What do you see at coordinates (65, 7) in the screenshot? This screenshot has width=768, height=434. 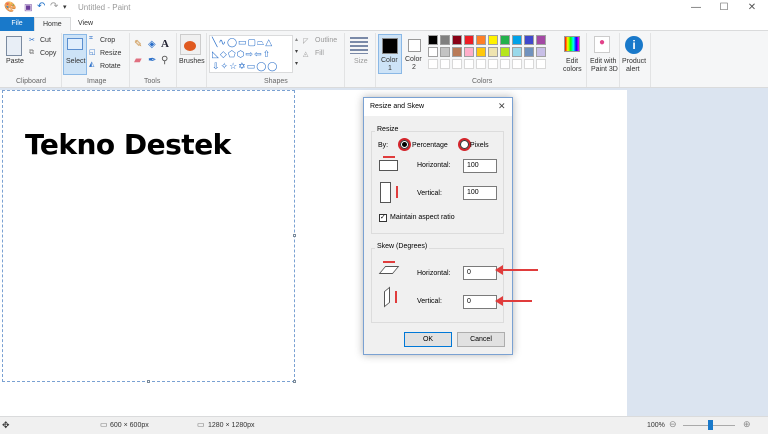 I see `quick-access-dropdown-icon: ▾` at bounding box center [65, 7].